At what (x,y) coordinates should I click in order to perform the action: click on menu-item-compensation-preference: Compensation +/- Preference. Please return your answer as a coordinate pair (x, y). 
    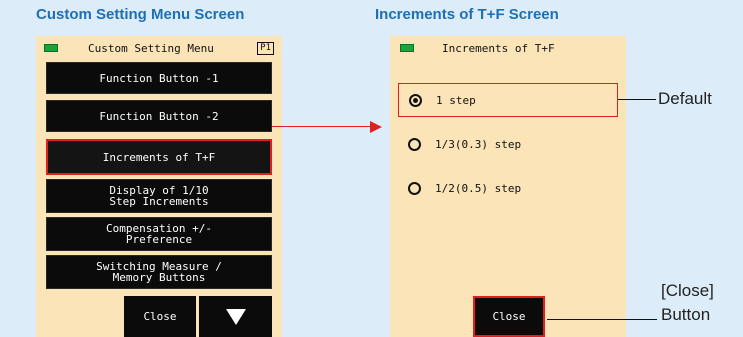
    Looking at the image, I should click on (159, 234).